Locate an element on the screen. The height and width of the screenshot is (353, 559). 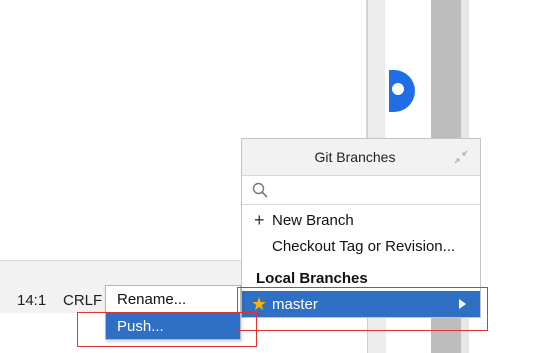
collapse-icon is located at coordinates (461, 157).